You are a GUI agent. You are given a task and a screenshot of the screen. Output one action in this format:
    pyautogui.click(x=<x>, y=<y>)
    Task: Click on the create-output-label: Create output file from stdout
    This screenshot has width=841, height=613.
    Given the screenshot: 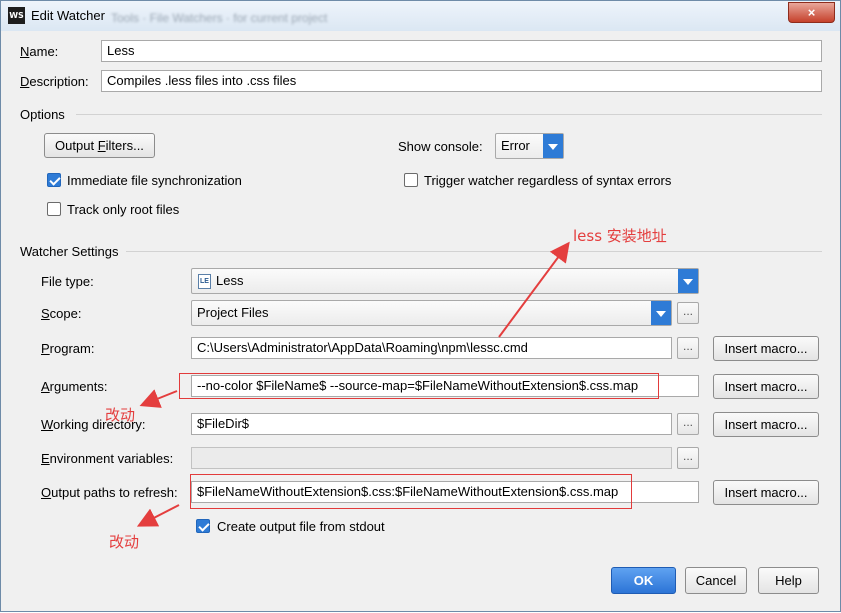 What is the action you would take?
    pyautogui.click(x=301, y=526)
    